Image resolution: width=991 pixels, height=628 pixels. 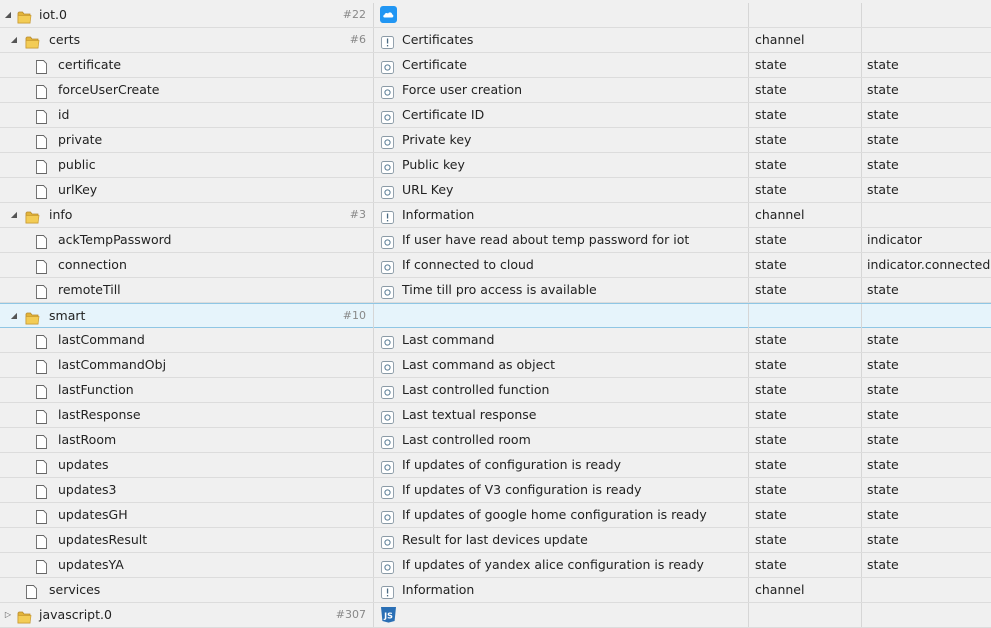 I want to click on children-count-badge: #10, so click(x=354, y=315).